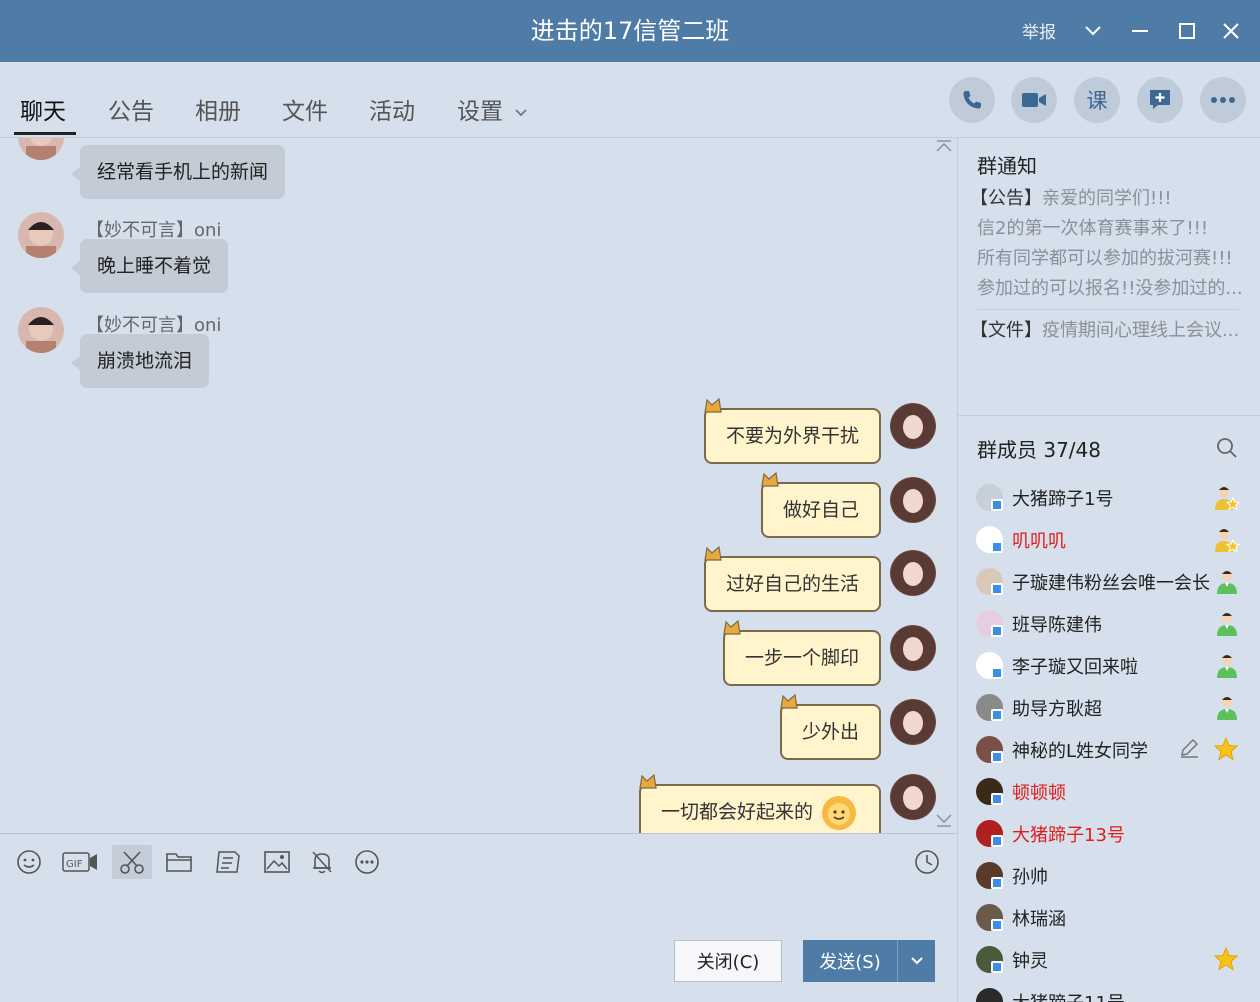  What do you see at coordinates (792, 430) in the screenshot?
I see `message-bubble-outgoing: 不要为外界干扰` at bounding box center [792, 430].